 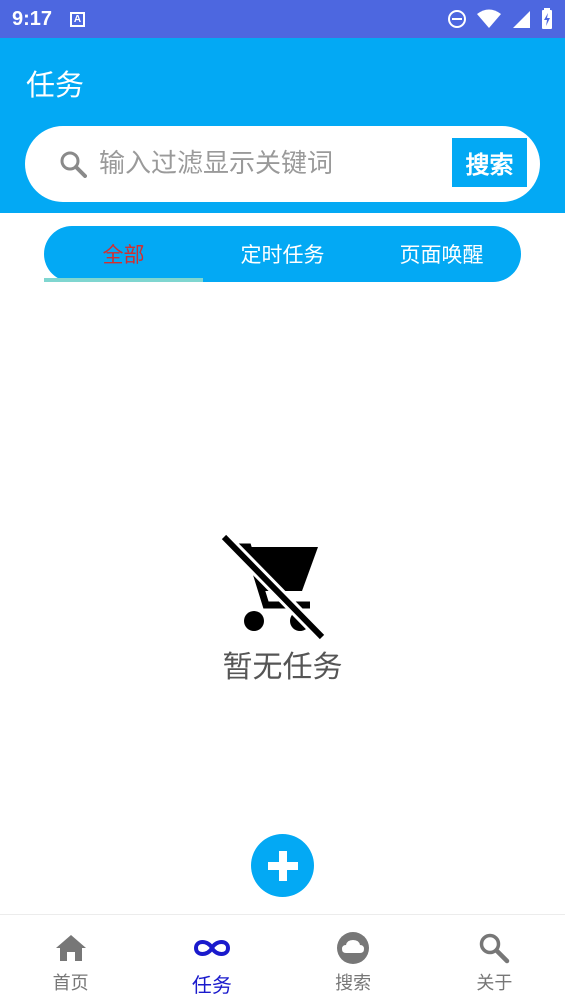 I want to click on battery-icon, so click(x=547, y=18).